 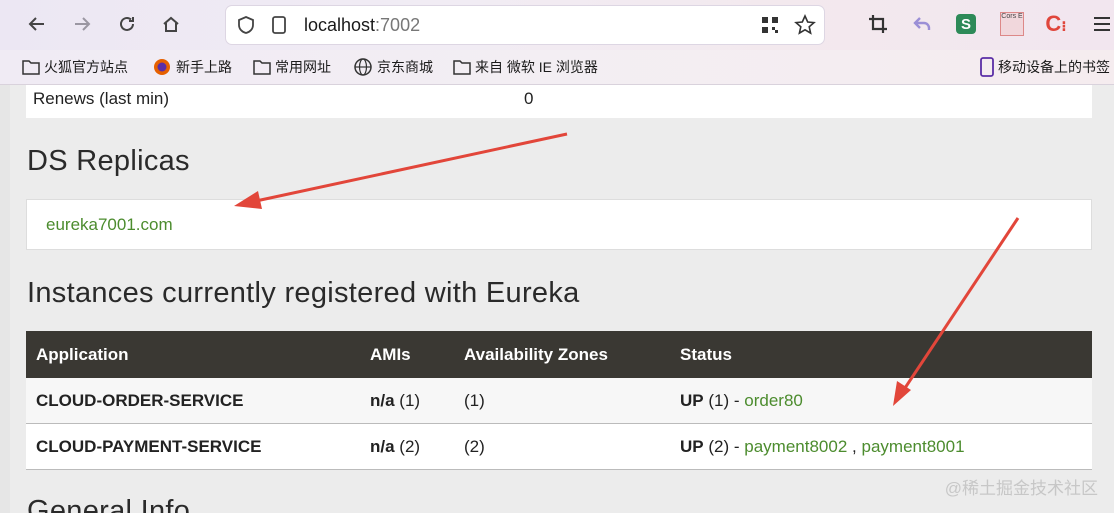 I want to click on instance-link: order80, so click(x=773, y=400).